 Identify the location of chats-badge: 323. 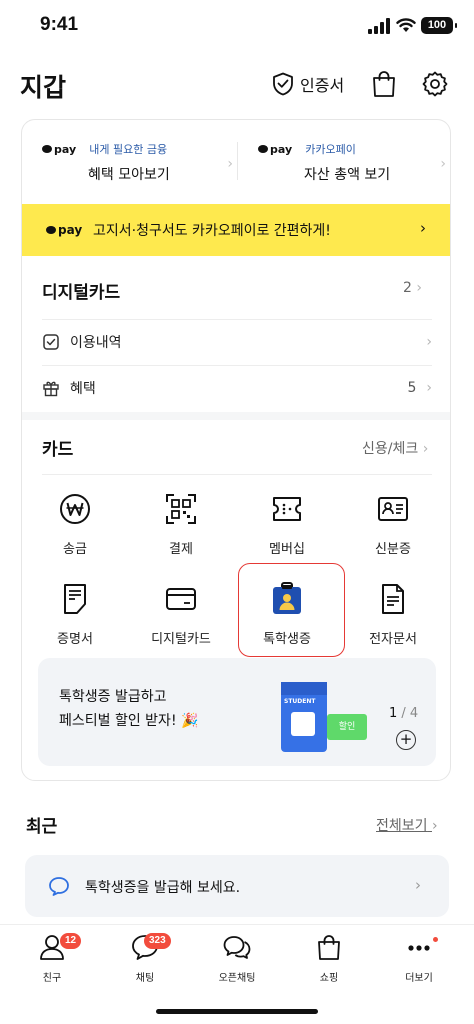
(157, 941).